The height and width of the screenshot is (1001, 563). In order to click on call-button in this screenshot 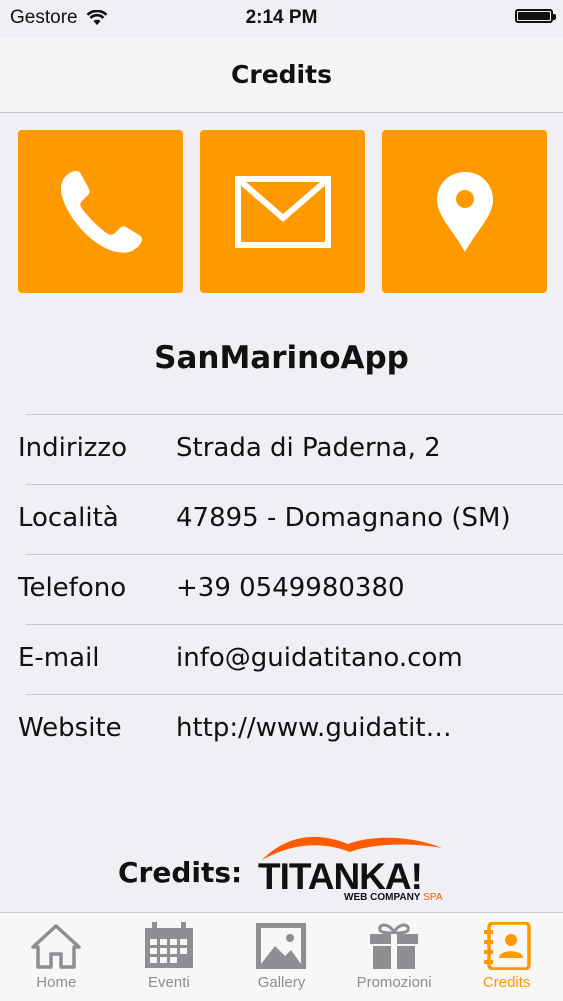, I will do `click(100, 211)`.